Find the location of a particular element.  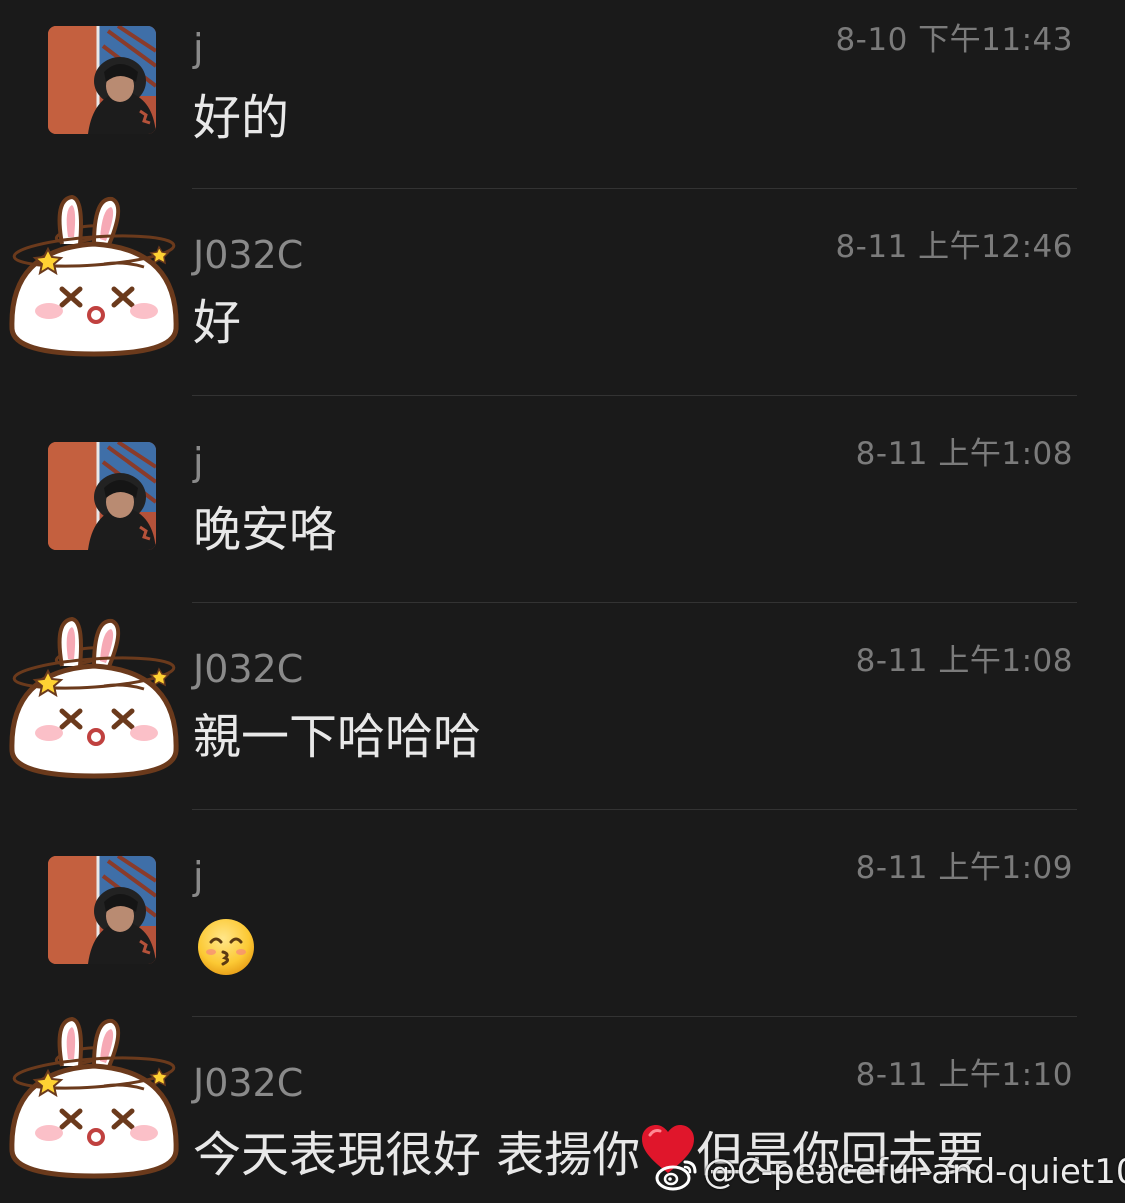

message-timestamp: 8-11 上午12:46 is located at coordinates (954, 247).